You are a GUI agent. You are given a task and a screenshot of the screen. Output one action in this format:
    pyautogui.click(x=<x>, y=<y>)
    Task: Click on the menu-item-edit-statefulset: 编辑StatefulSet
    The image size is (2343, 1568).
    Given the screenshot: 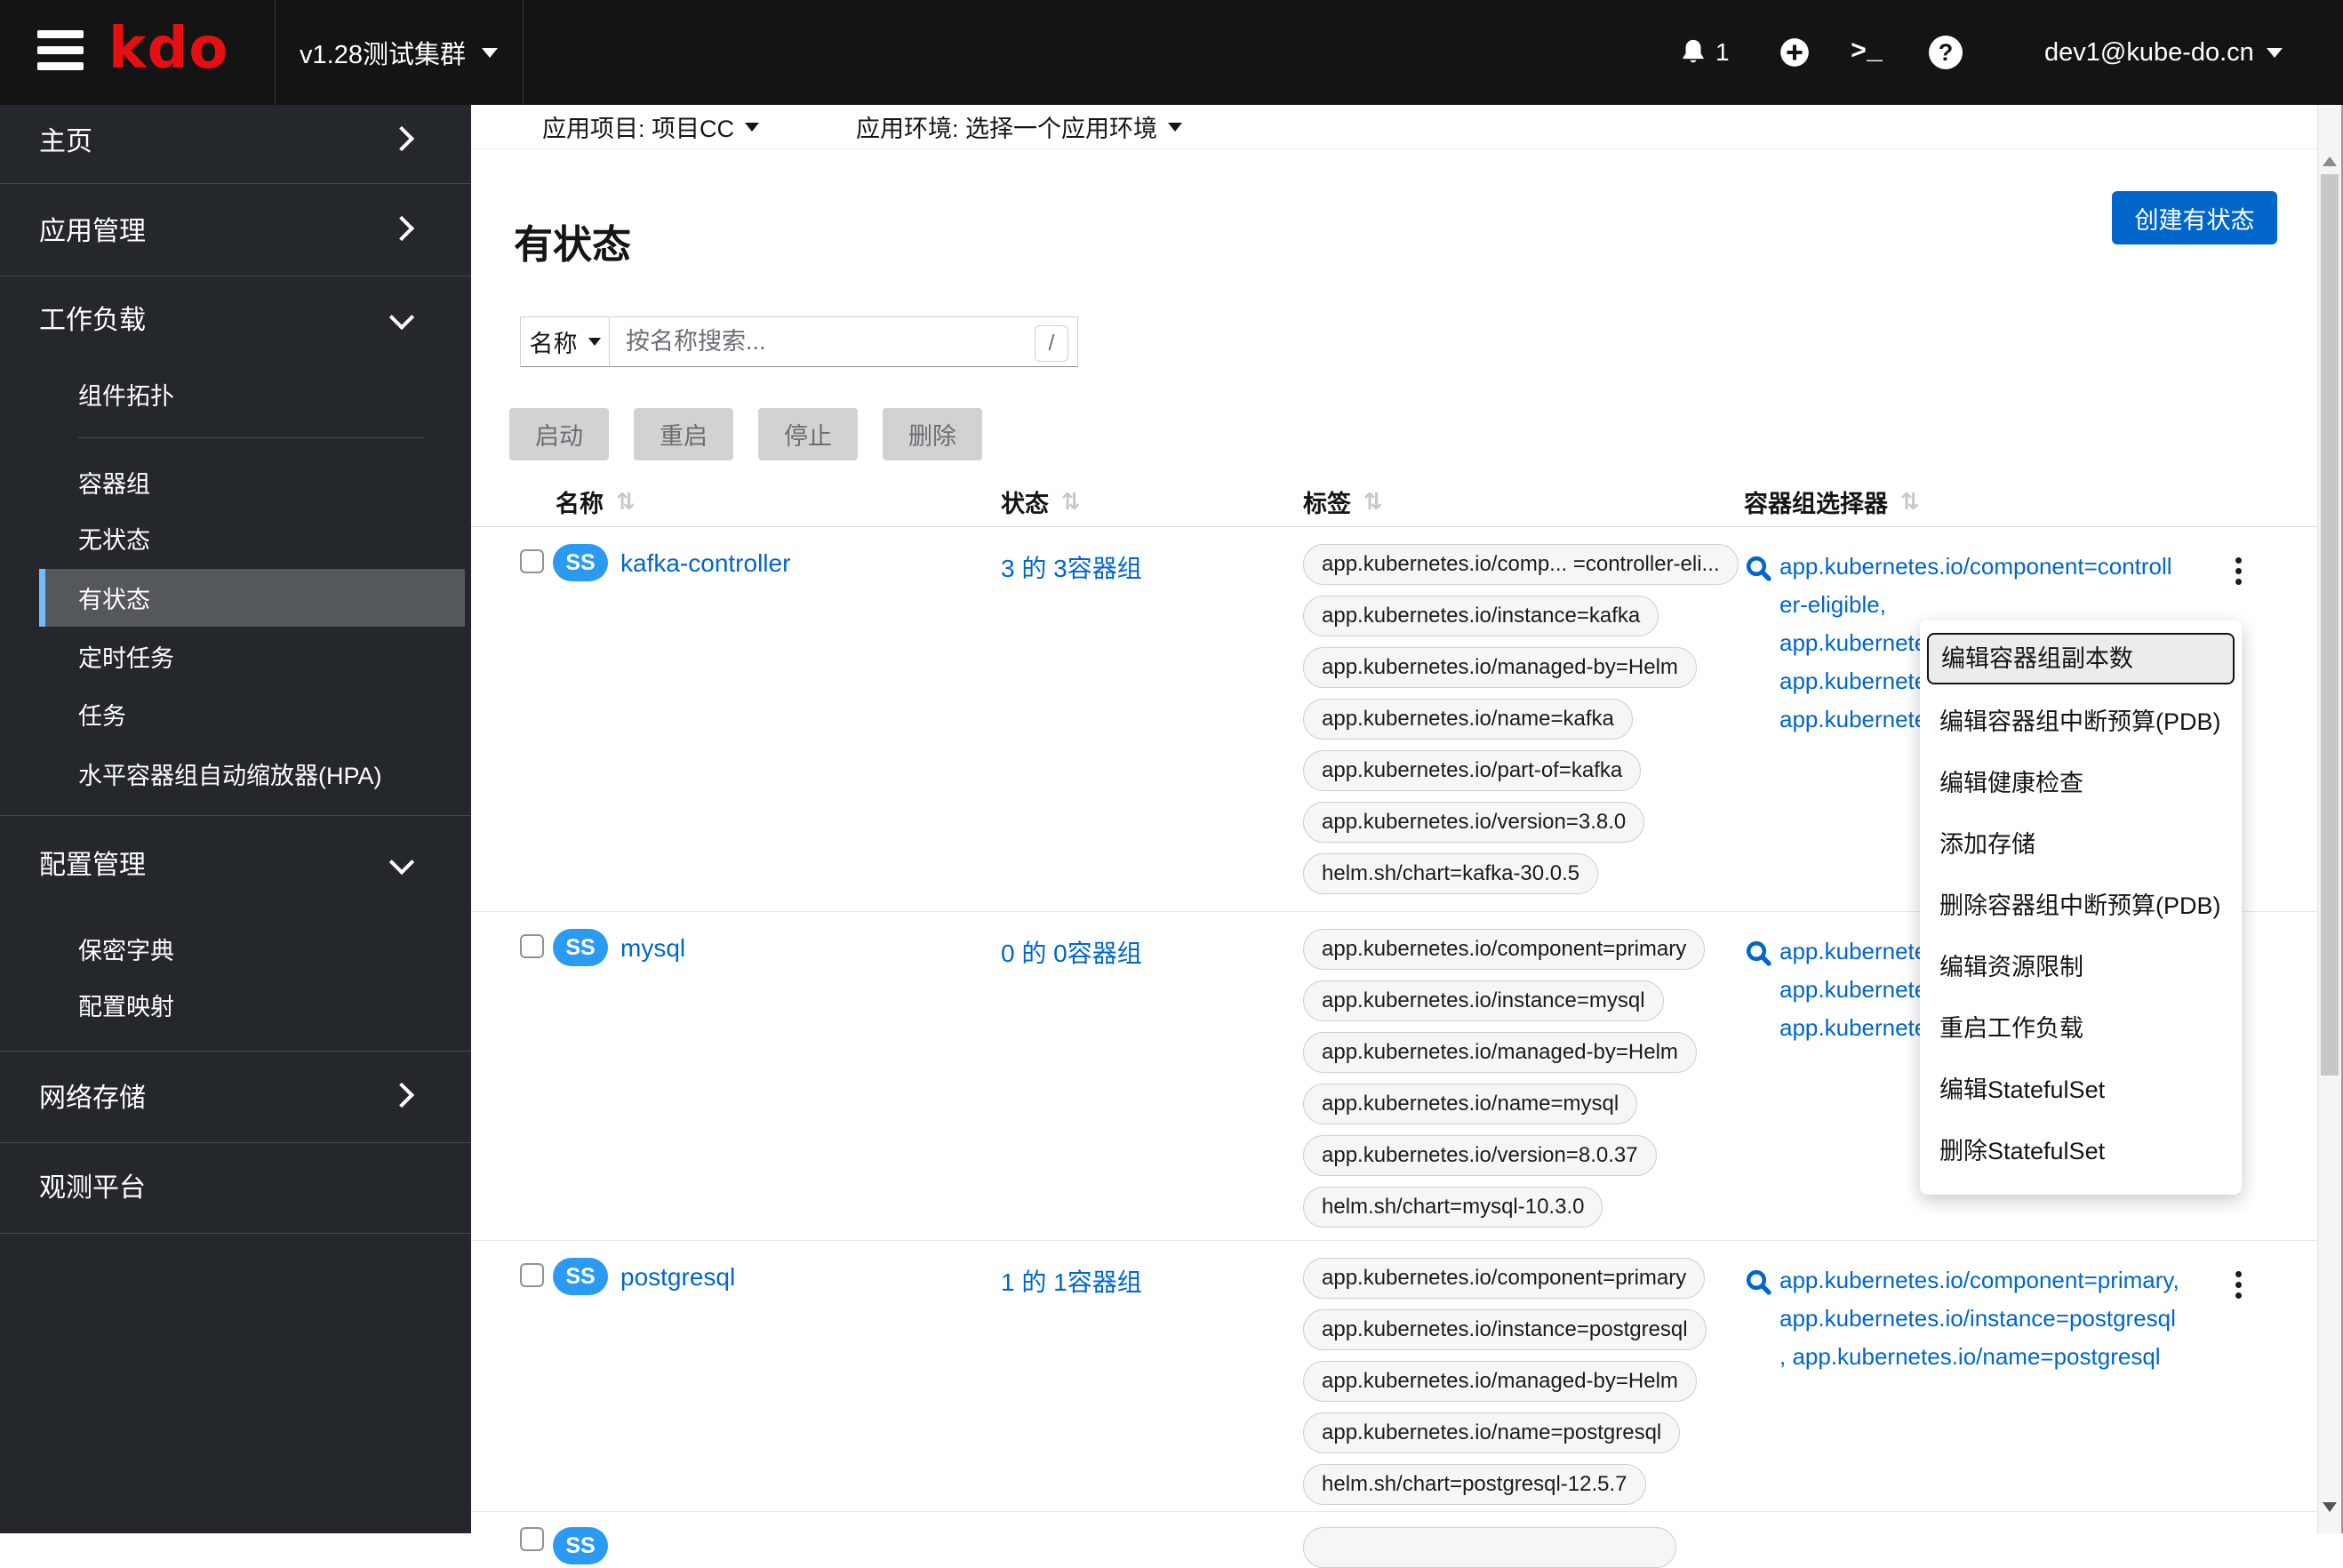 What is the action you would take?
    pyautogui.click(x=2081, y=1090)
    